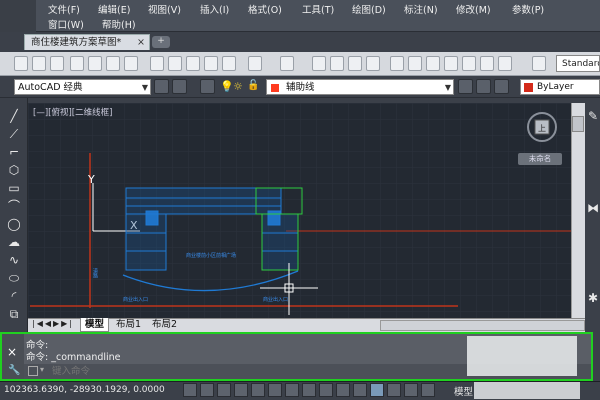  Describe the element at coordinates (501, 86) in the screenshot. I see `layer-states-icon` at that location.